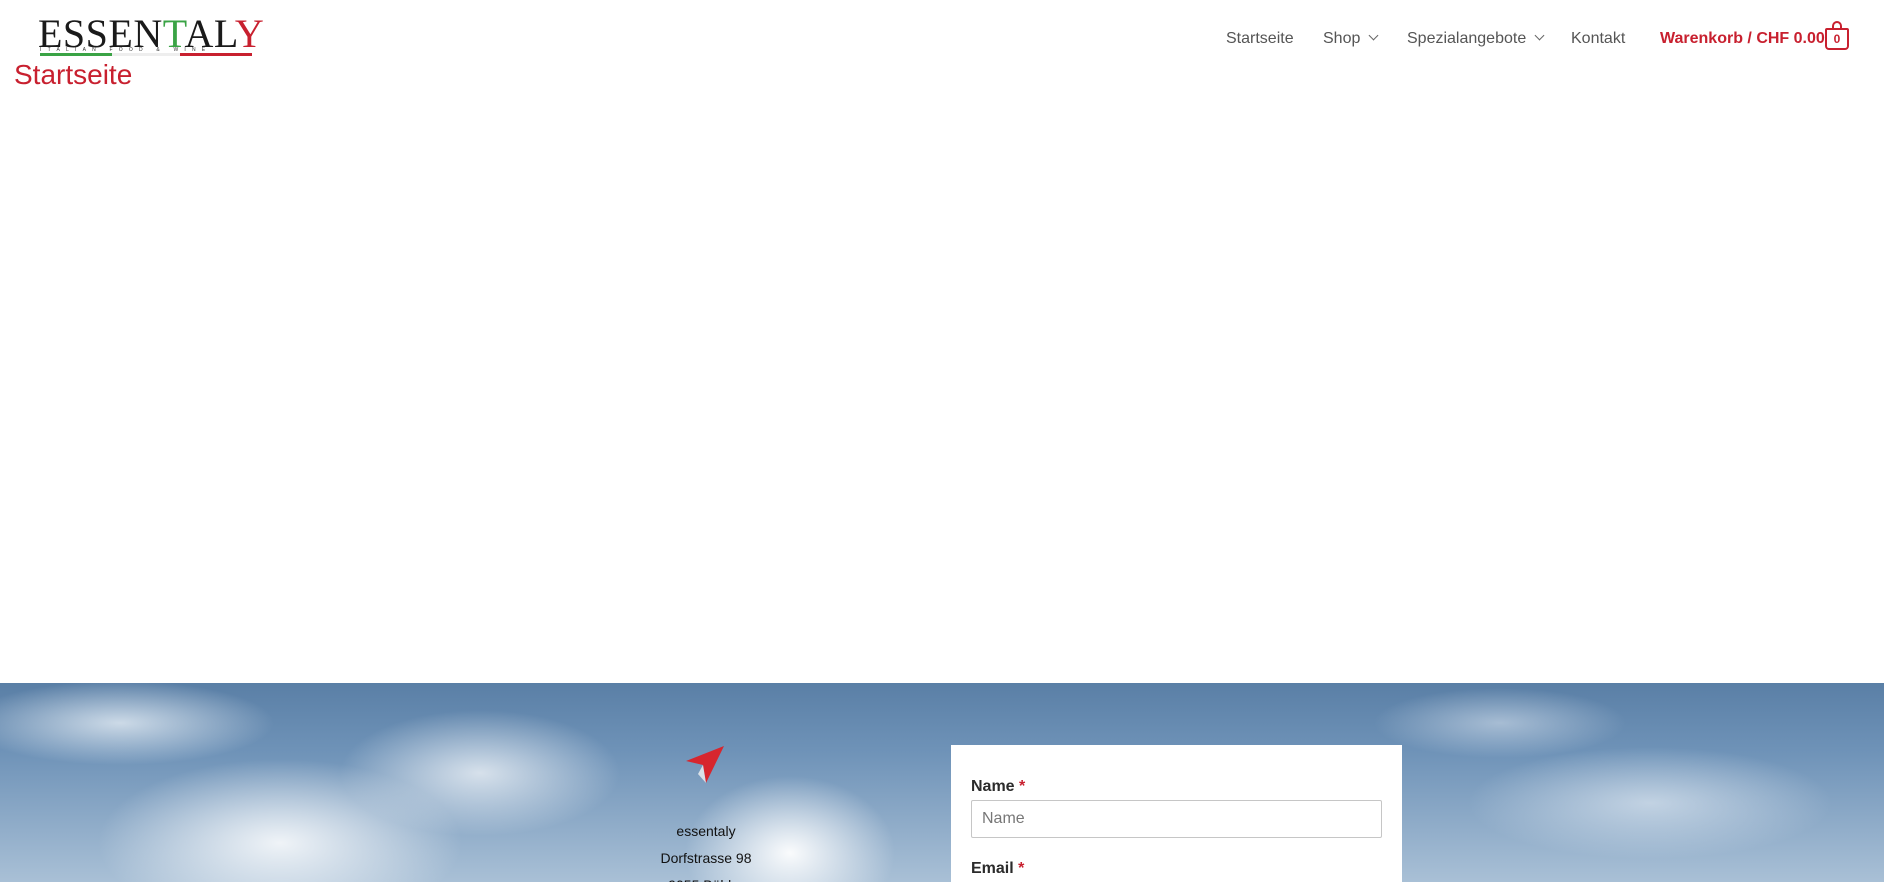  What do you see at coordinates (706, 877) in the screenshot?
I see `address-city: 9055 Bühler` at bounding box center [706, 877].